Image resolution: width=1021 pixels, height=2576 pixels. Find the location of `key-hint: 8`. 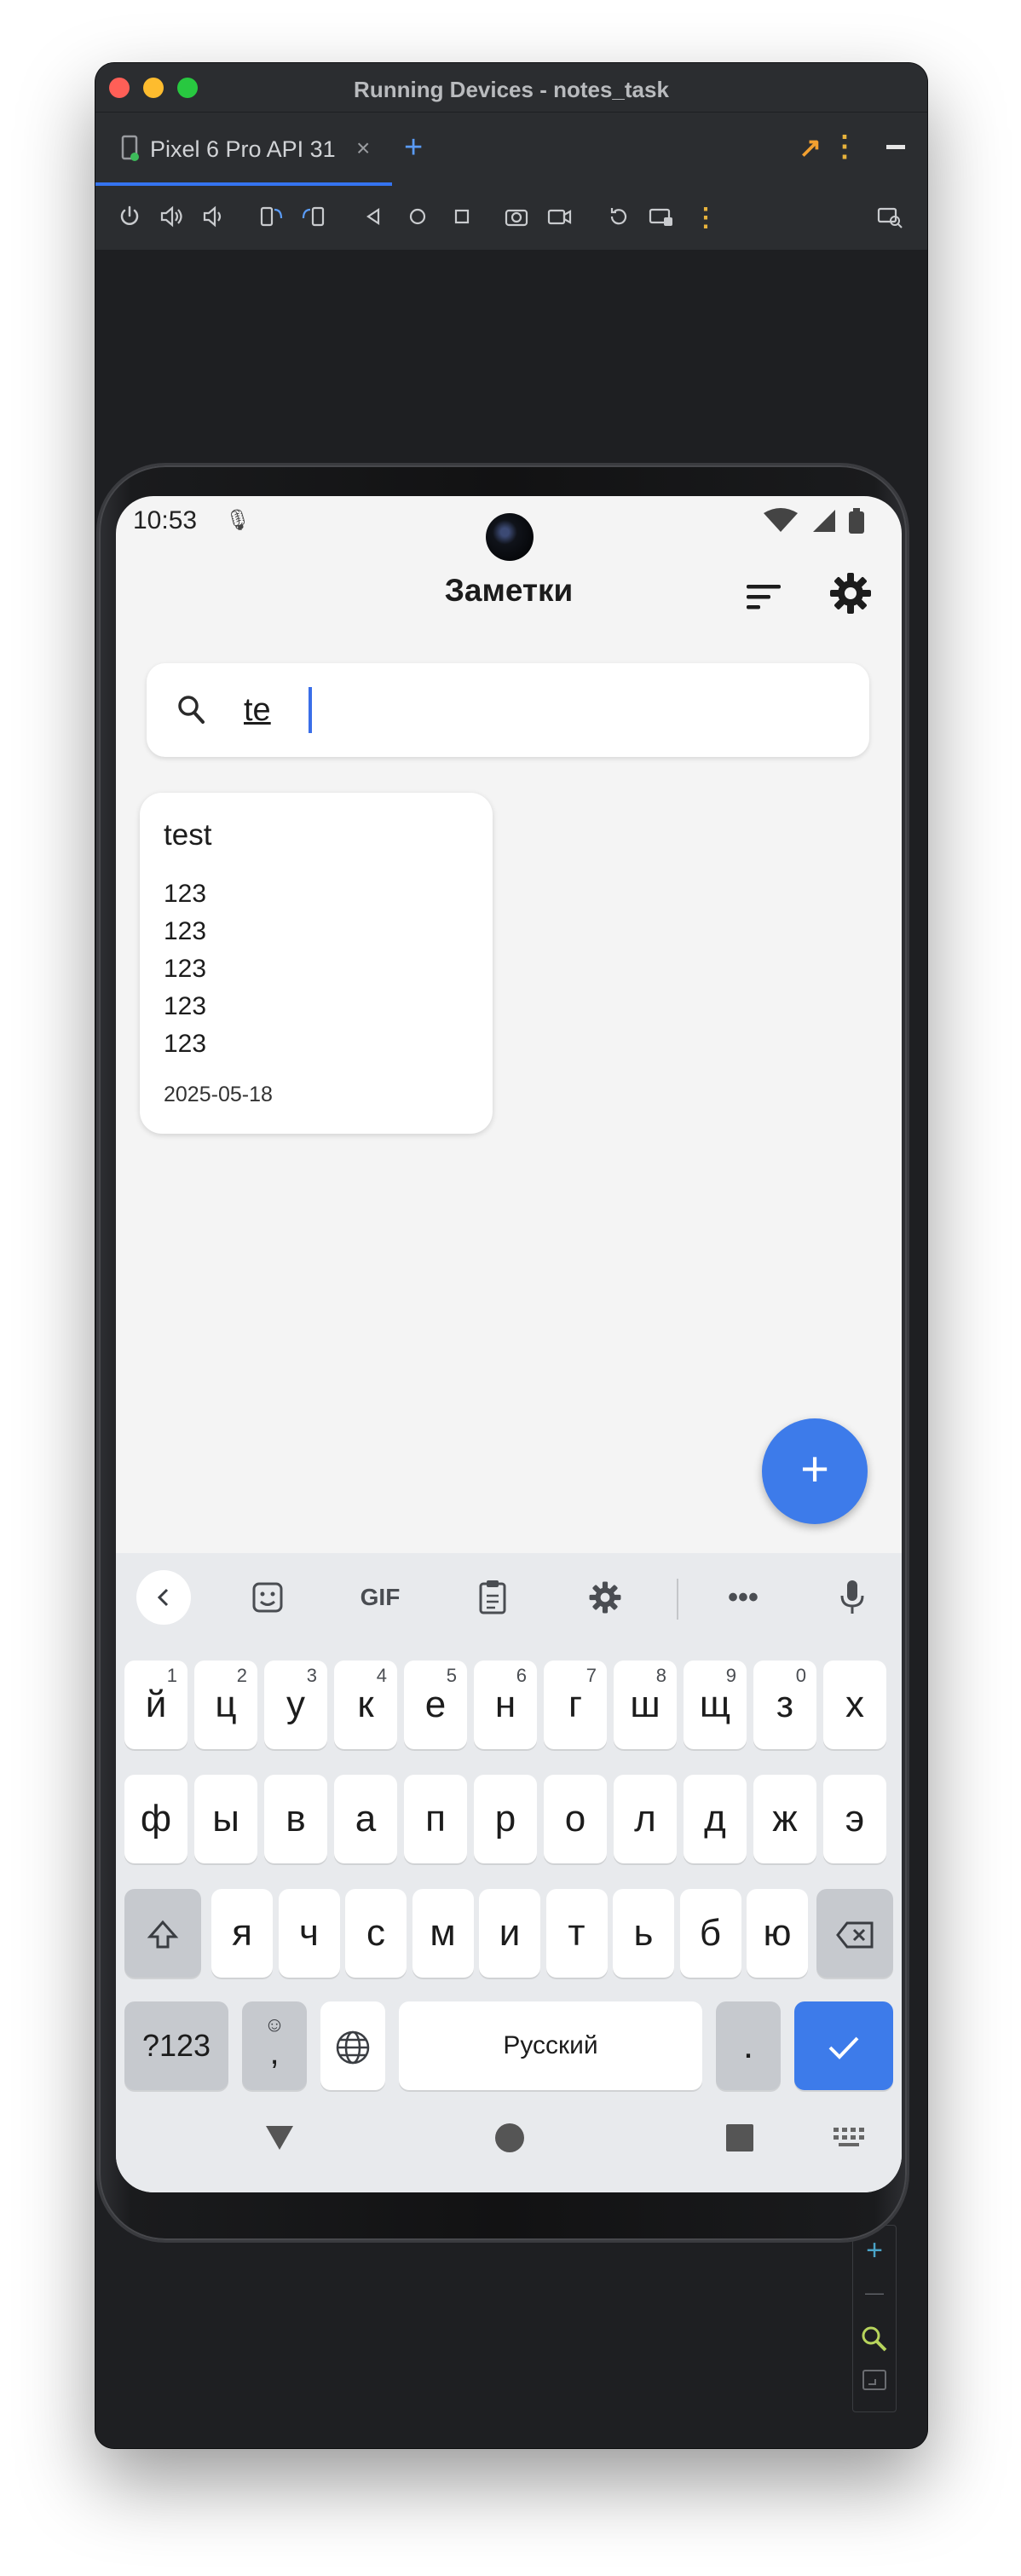

key-hint: 8 is located at coordinates (661, 1675).